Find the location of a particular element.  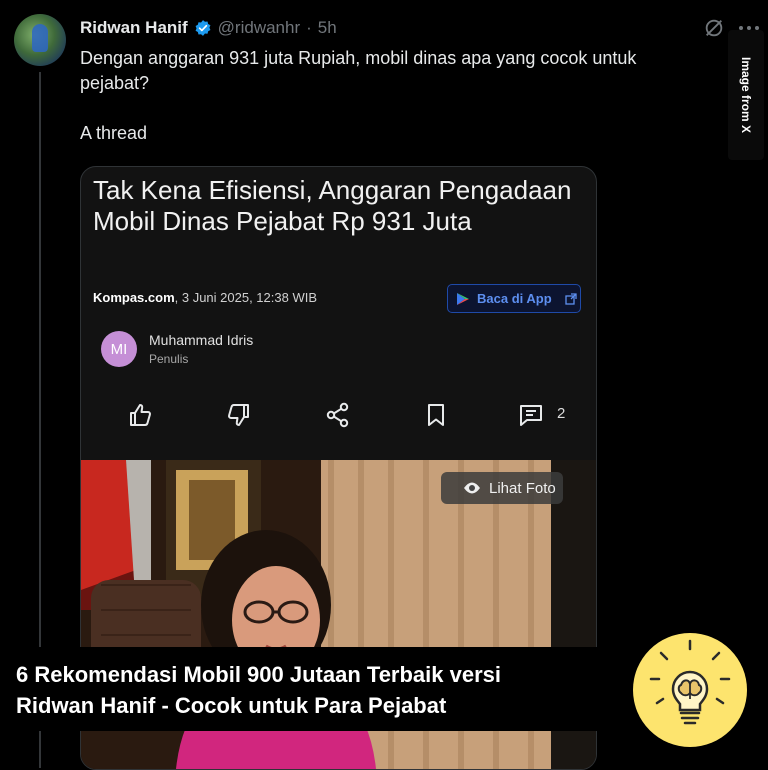

comment-button is located at coordinates (531, 415).